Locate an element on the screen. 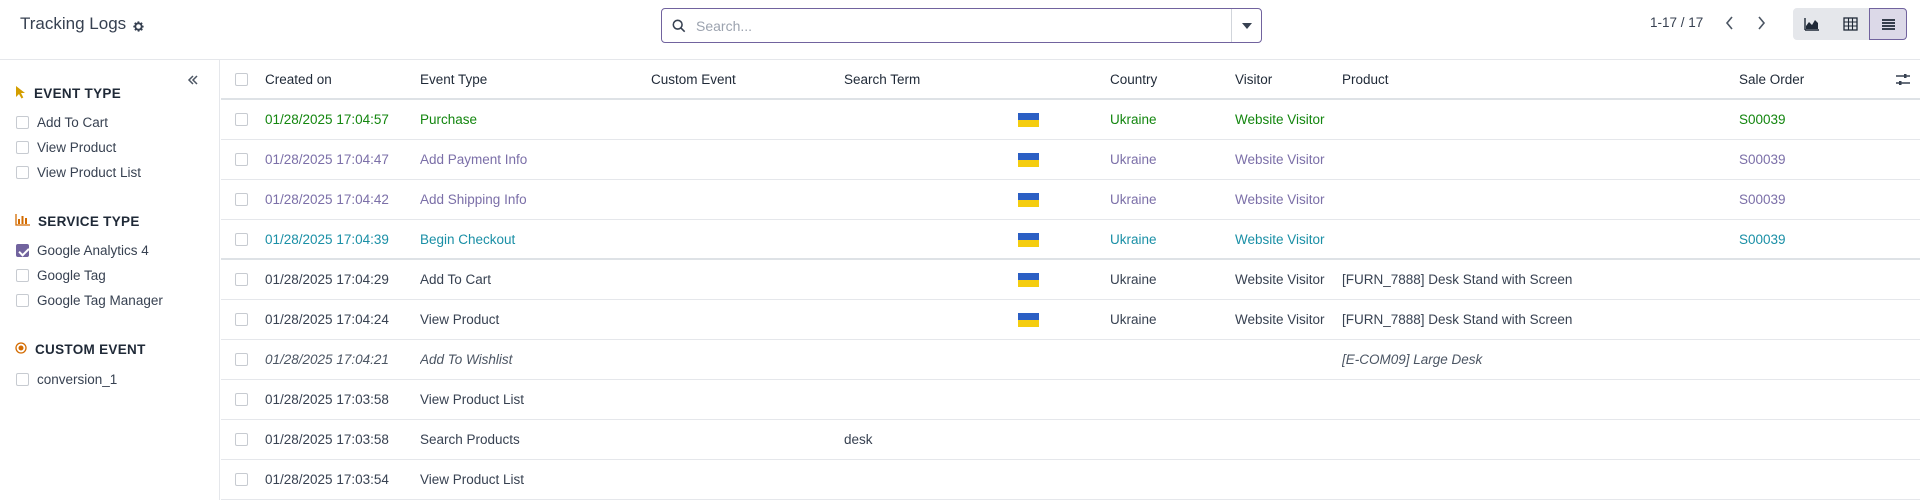 This screenshot has width=1920, height=500. filter-conversion-1: conversion_1 is located at coordinates (66, 379).